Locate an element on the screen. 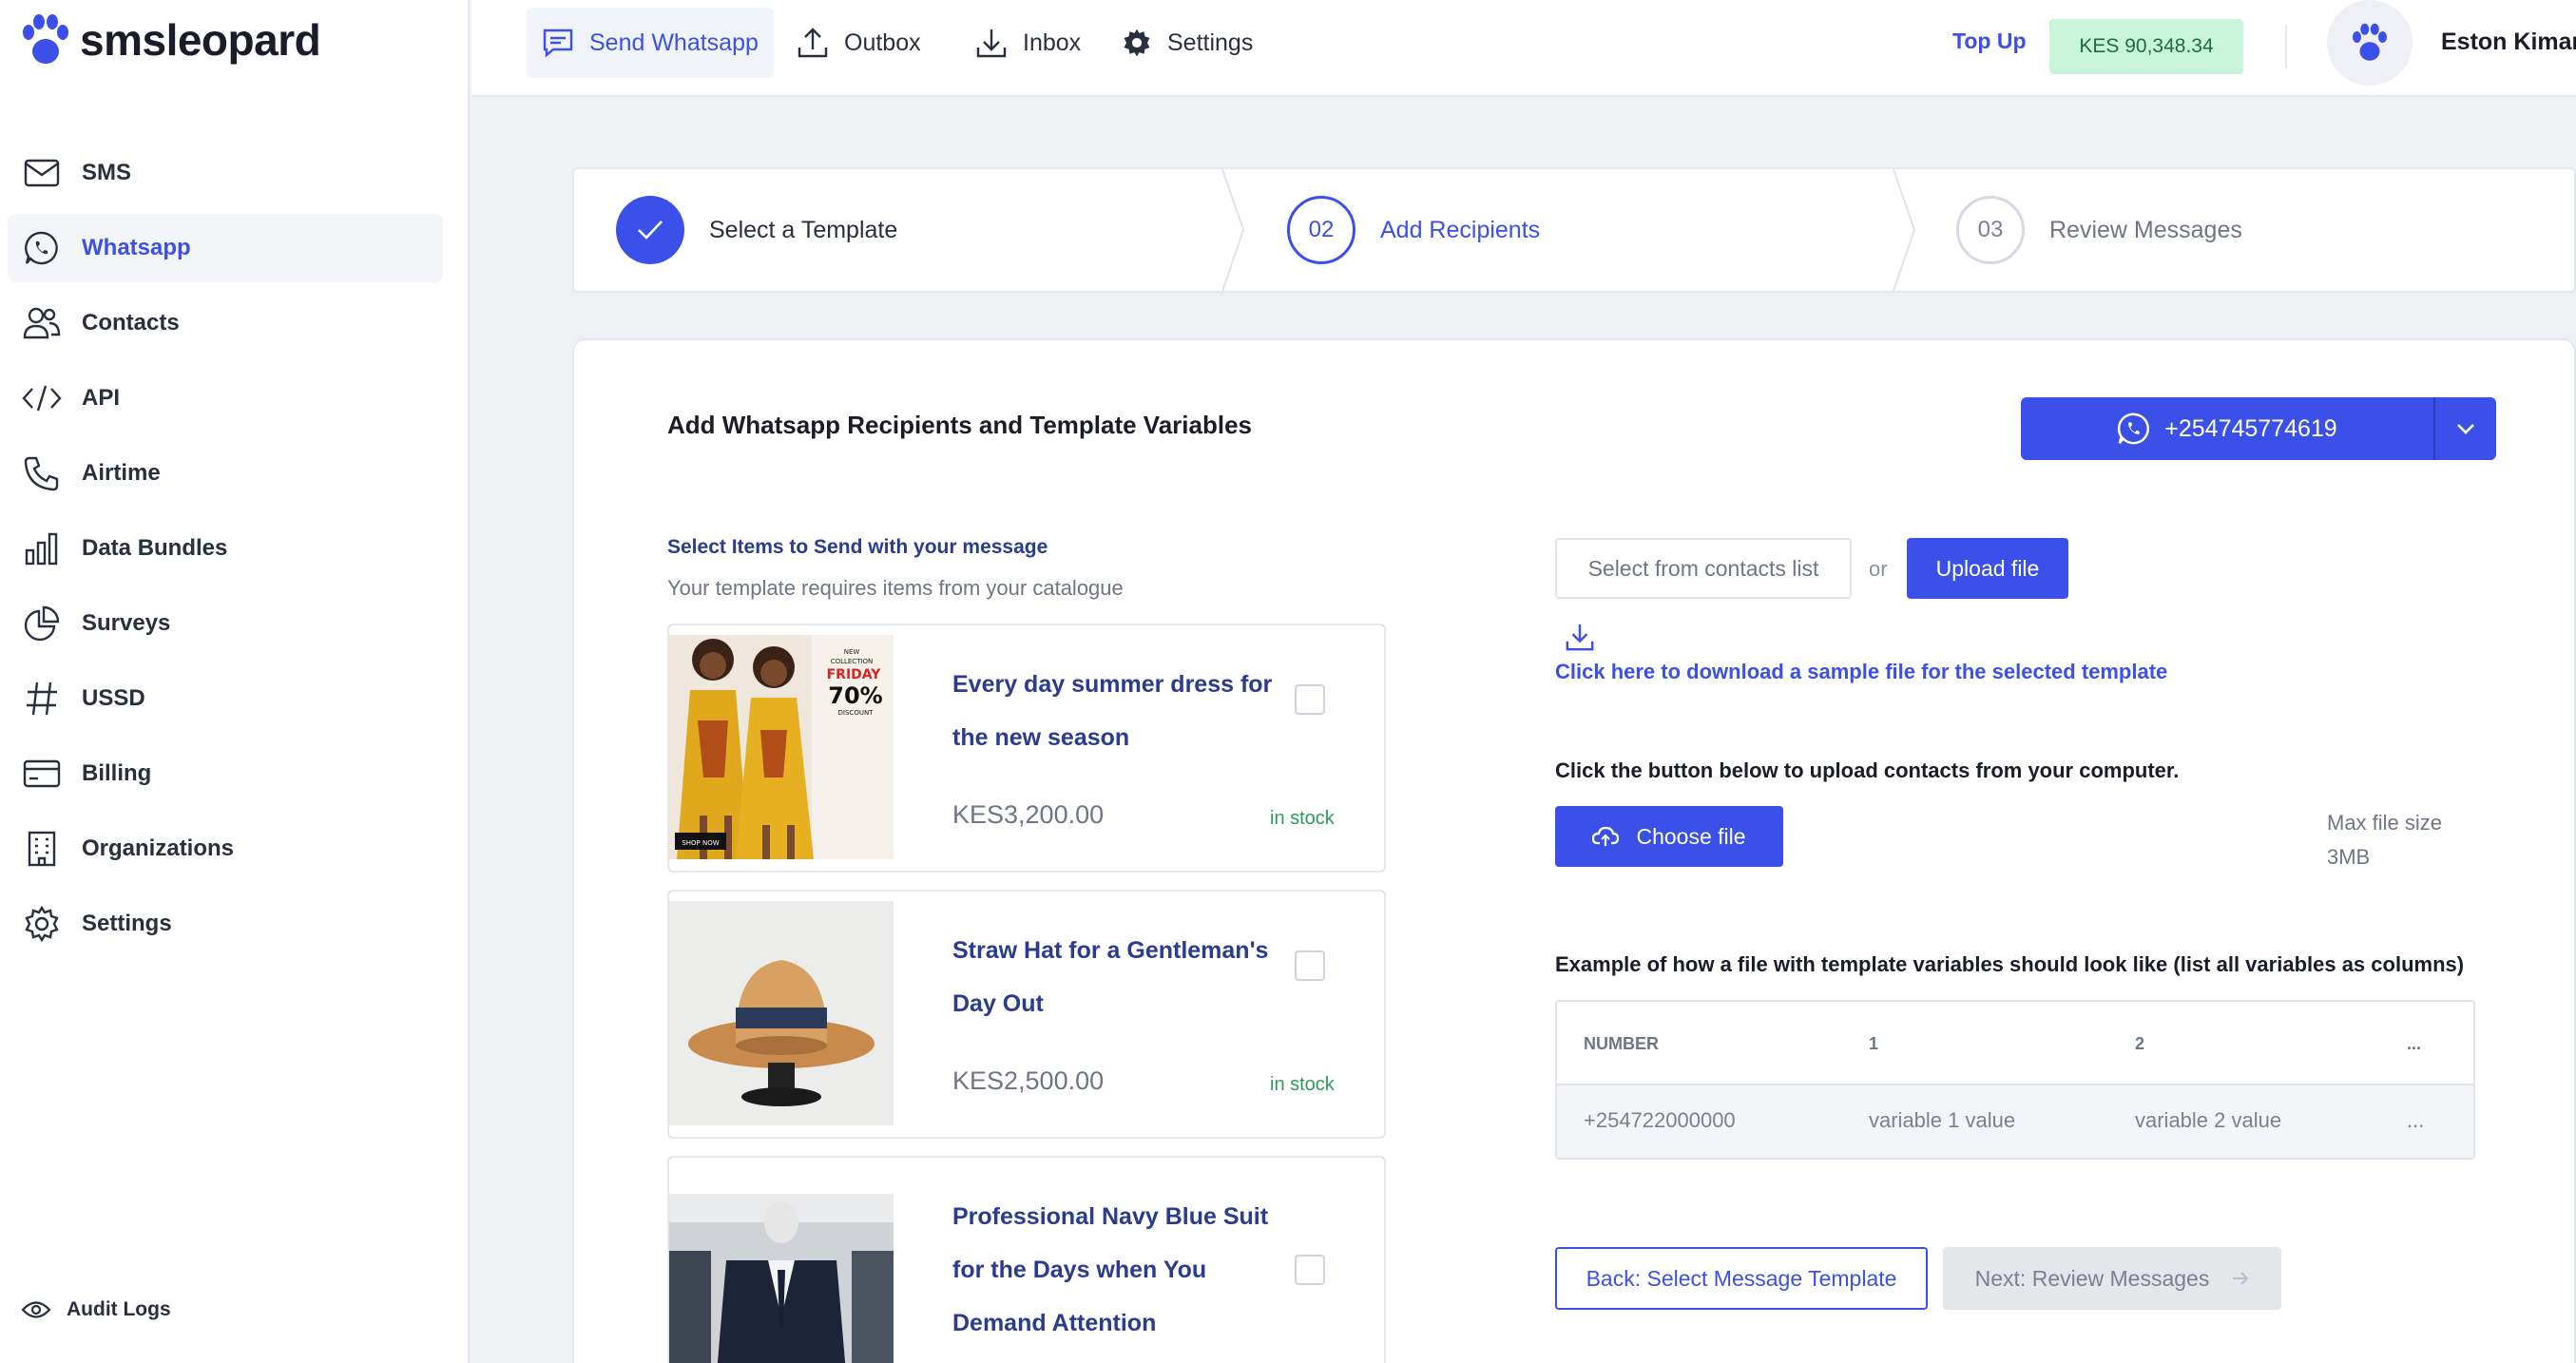  sidebar-item-label: Billing is located at coordinates (117, 773).